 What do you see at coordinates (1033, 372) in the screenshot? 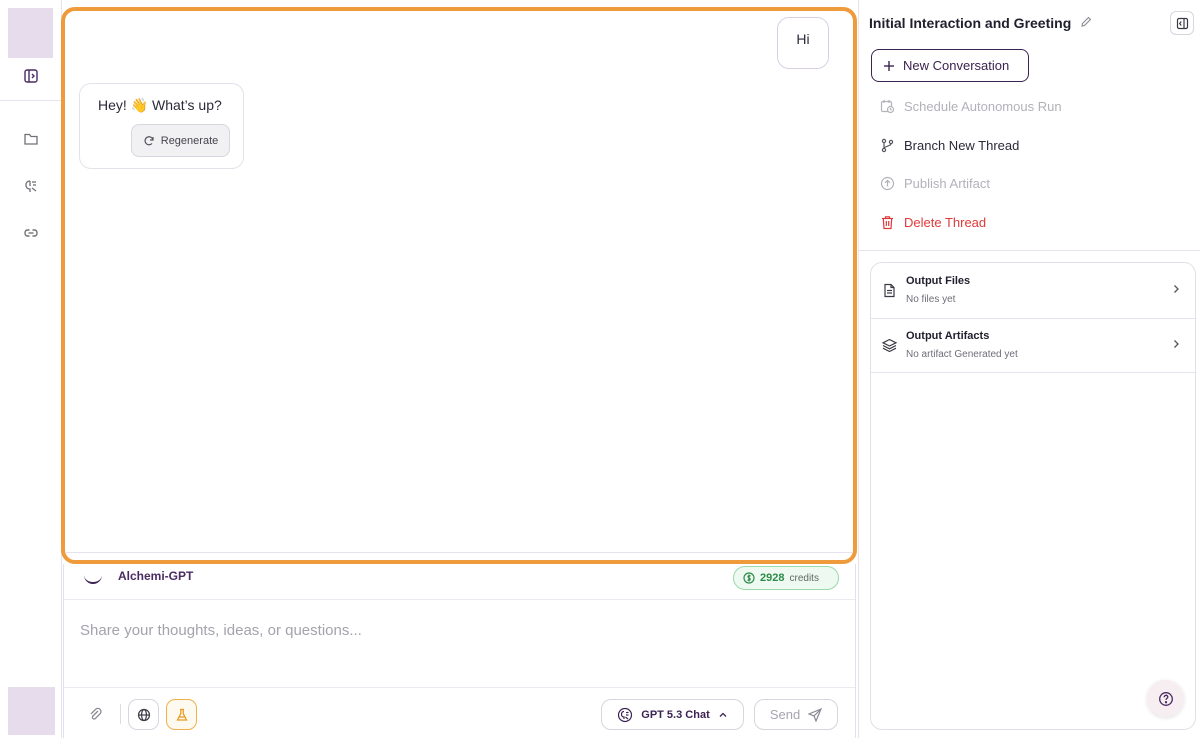
I see `outputs-divider` at bounding box center [1033, 372].